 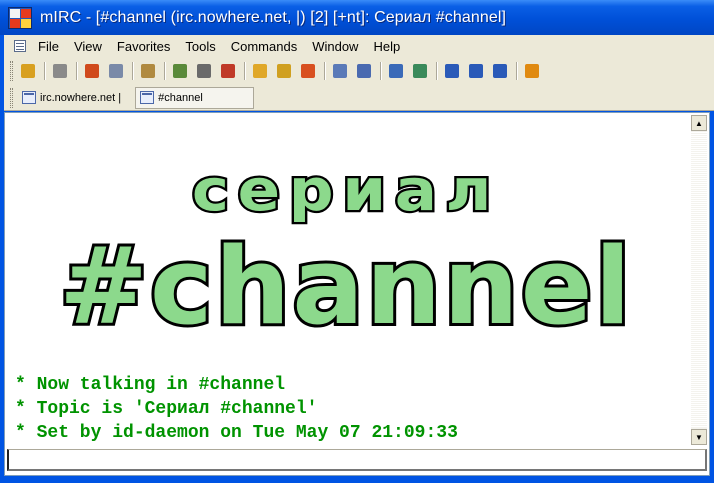 I want to click on menu-help: Help, so click(x=388, y=46).